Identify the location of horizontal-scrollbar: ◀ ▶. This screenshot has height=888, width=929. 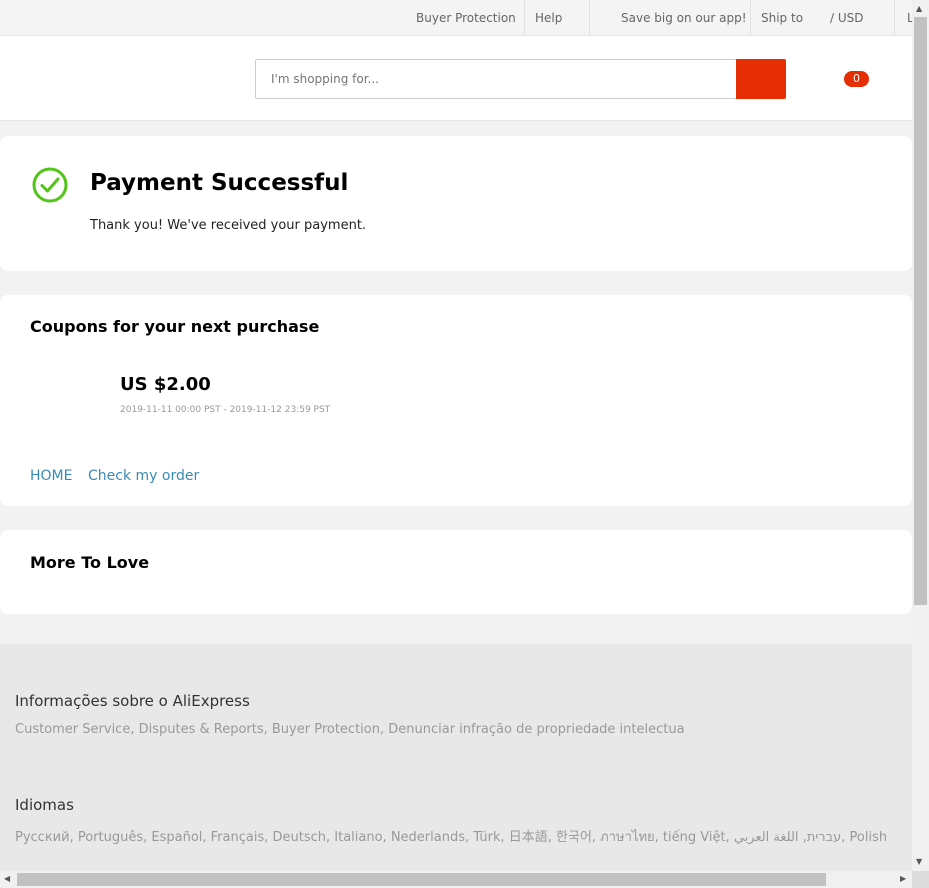
(456, 879).